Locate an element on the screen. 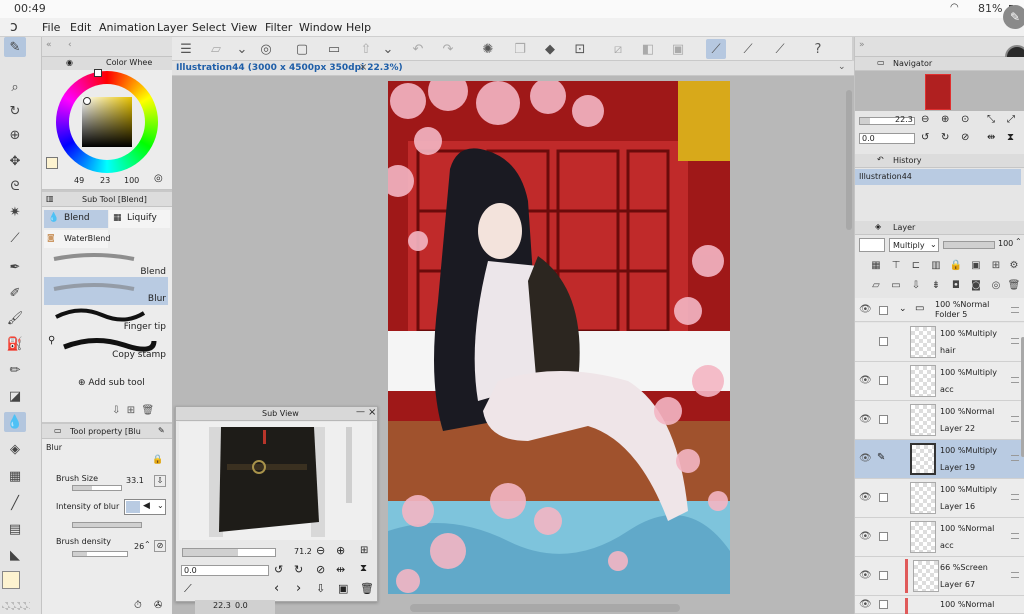 This screenshot has height=614, width=1024. close-tab-icon: × is located at coordinates (363, 67).